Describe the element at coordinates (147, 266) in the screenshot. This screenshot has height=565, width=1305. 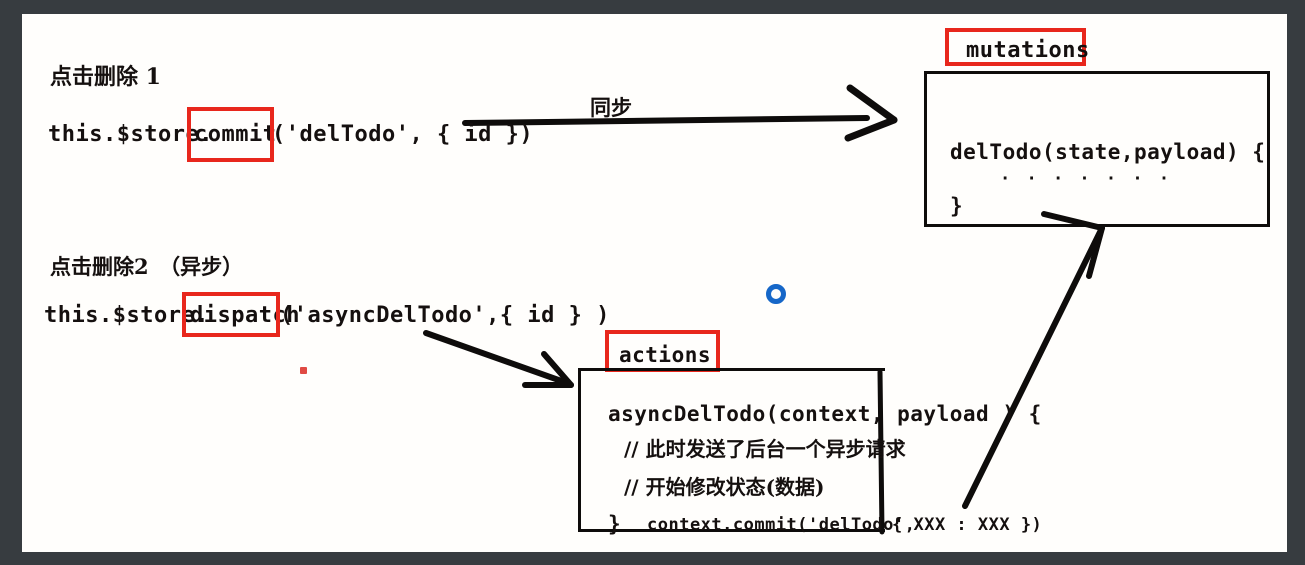
I see `step2-label: 点击删除2 （异步）` at that location.